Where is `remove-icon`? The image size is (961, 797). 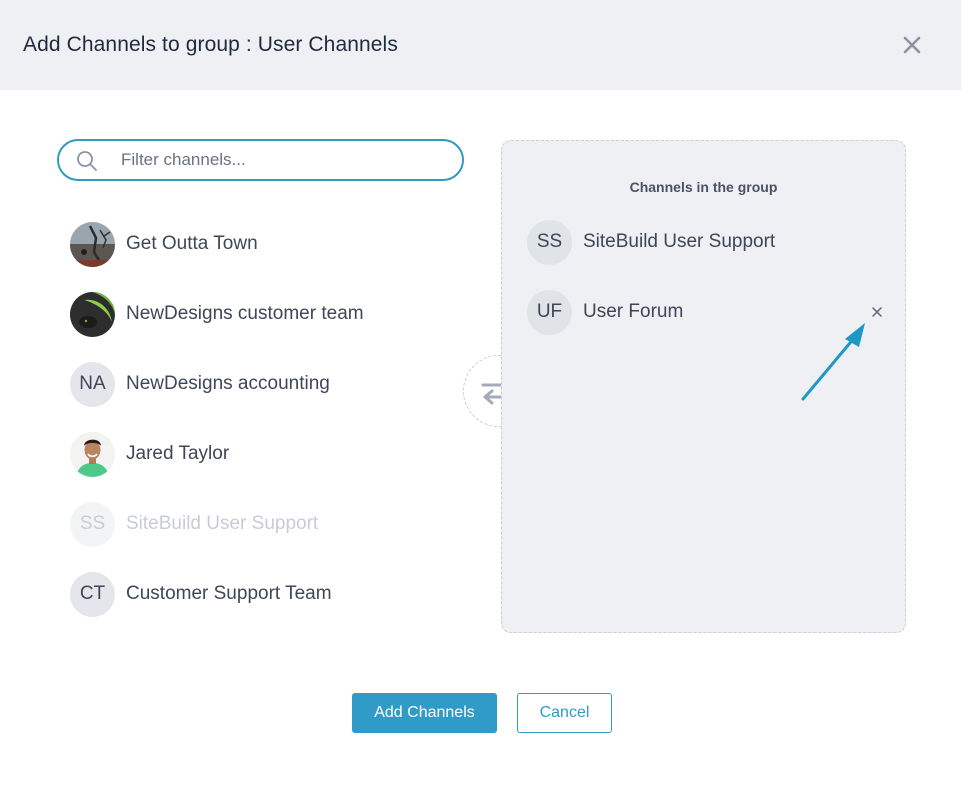
remove-icon is located at coordinates (877, 312).